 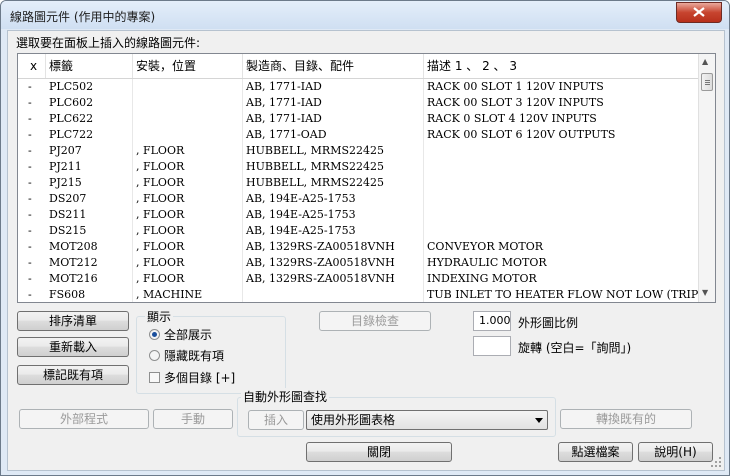 What do you see at coordinates (705, 61) in the screenshot?
I see `scroll-up-icon: ▲` at bounding box center [705, 61].